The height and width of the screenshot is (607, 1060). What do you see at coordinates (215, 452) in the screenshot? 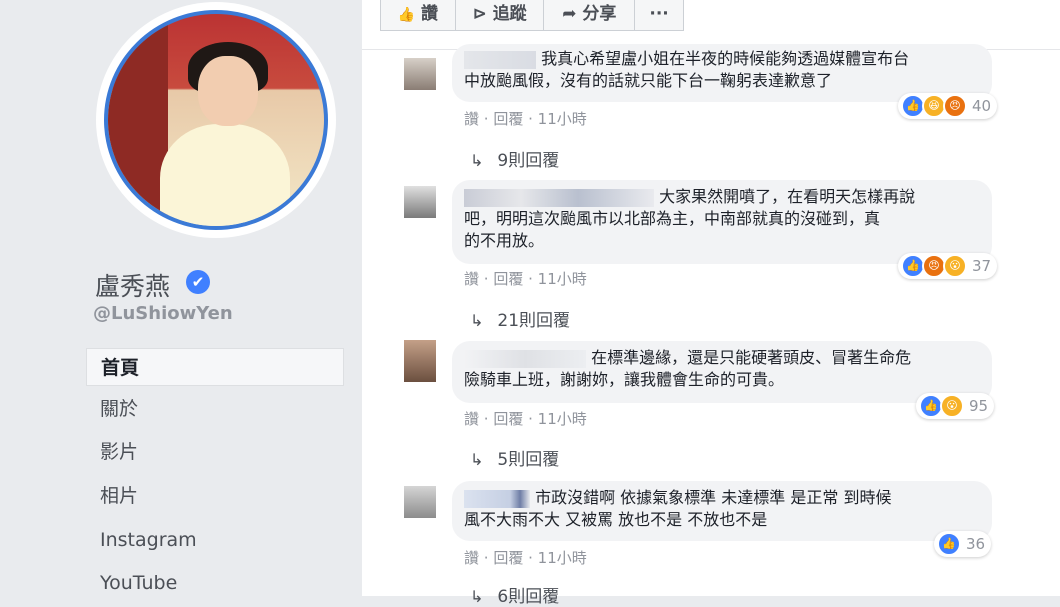
I see `nav-item-videos: 影片` at bounding box center [215, 452].